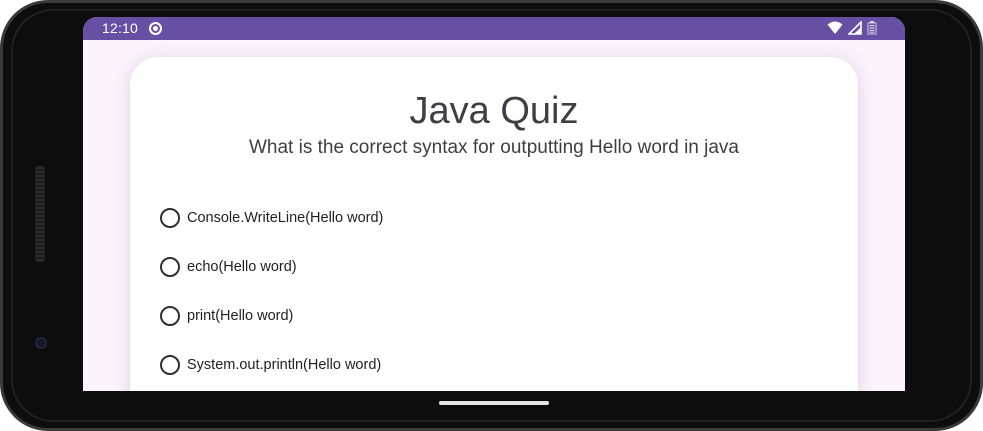 The width and height of the screenshot is (983, 431). Describe the element at coordinates (242, 266) in the screenshot. I see `option-label: echo(Hello word)` at that location.